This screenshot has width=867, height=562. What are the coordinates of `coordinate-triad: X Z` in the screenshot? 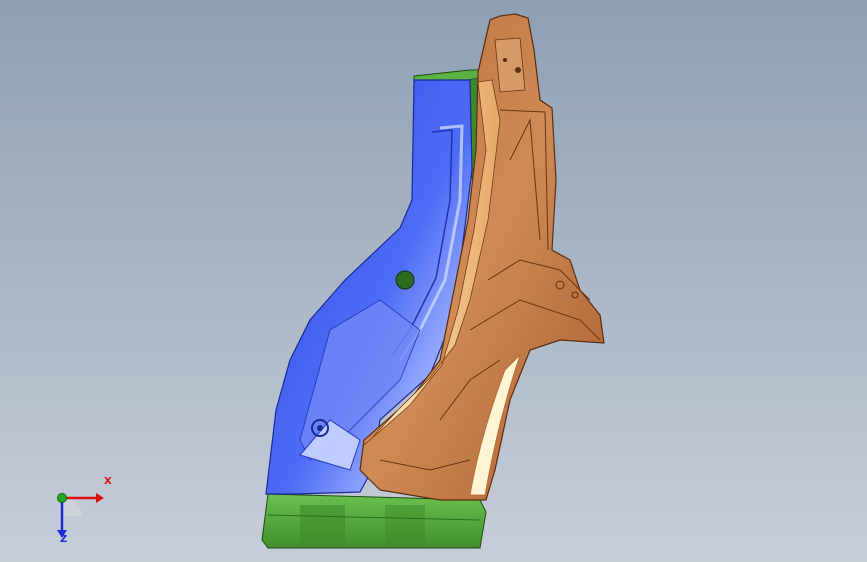 It's located at (80, 512).